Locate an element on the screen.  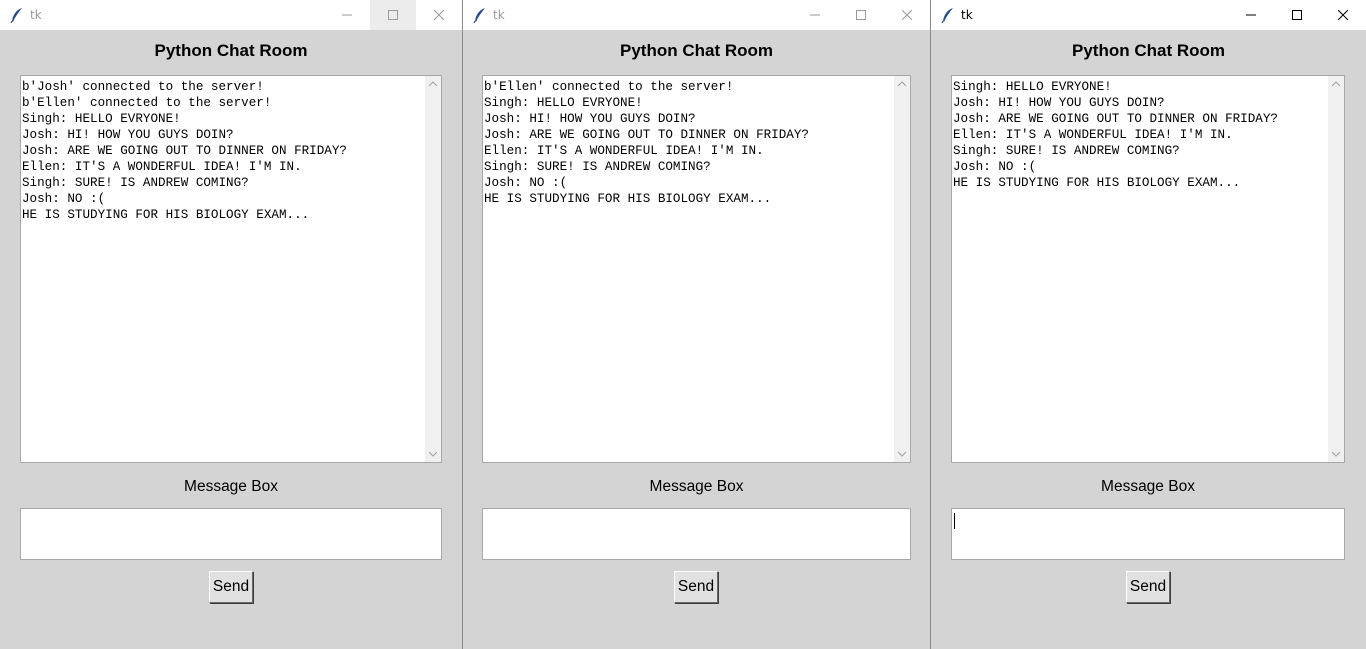
chat-message: b'Josh' connected to the server! is located at coordinates (143, 87).